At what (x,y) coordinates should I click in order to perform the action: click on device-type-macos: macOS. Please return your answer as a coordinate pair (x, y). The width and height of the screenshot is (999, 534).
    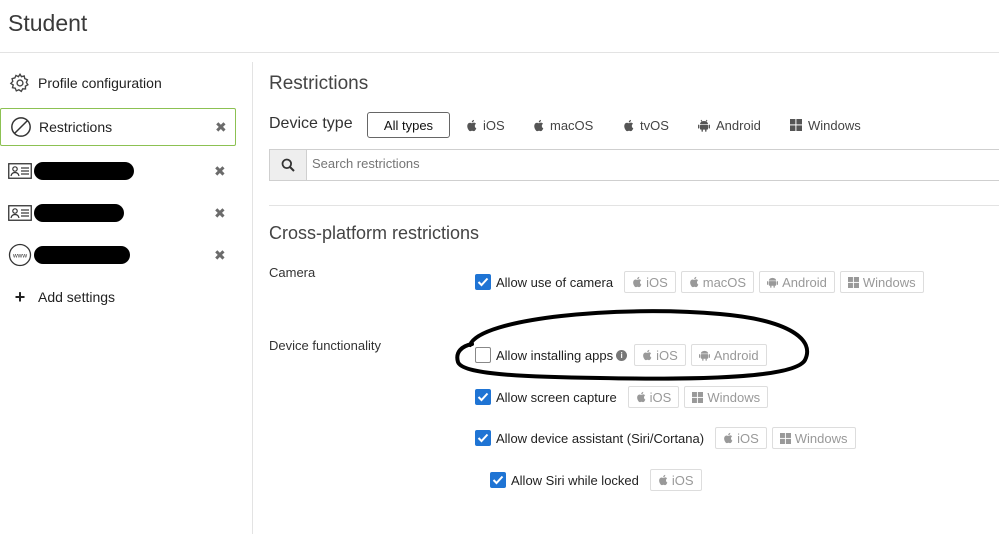
    Looking at the image, I should click on (563, 125).